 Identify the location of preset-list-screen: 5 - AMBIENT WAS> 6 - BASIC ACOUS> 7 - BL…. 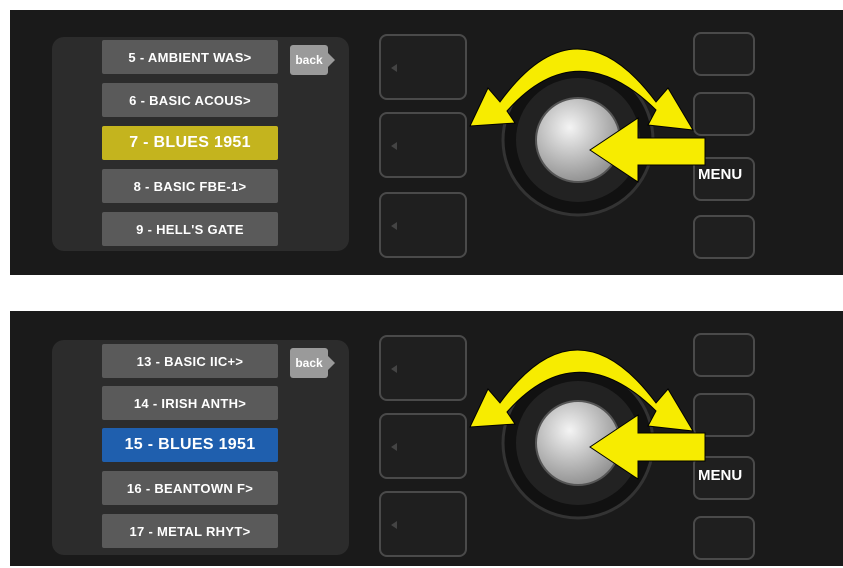
(200, 144).